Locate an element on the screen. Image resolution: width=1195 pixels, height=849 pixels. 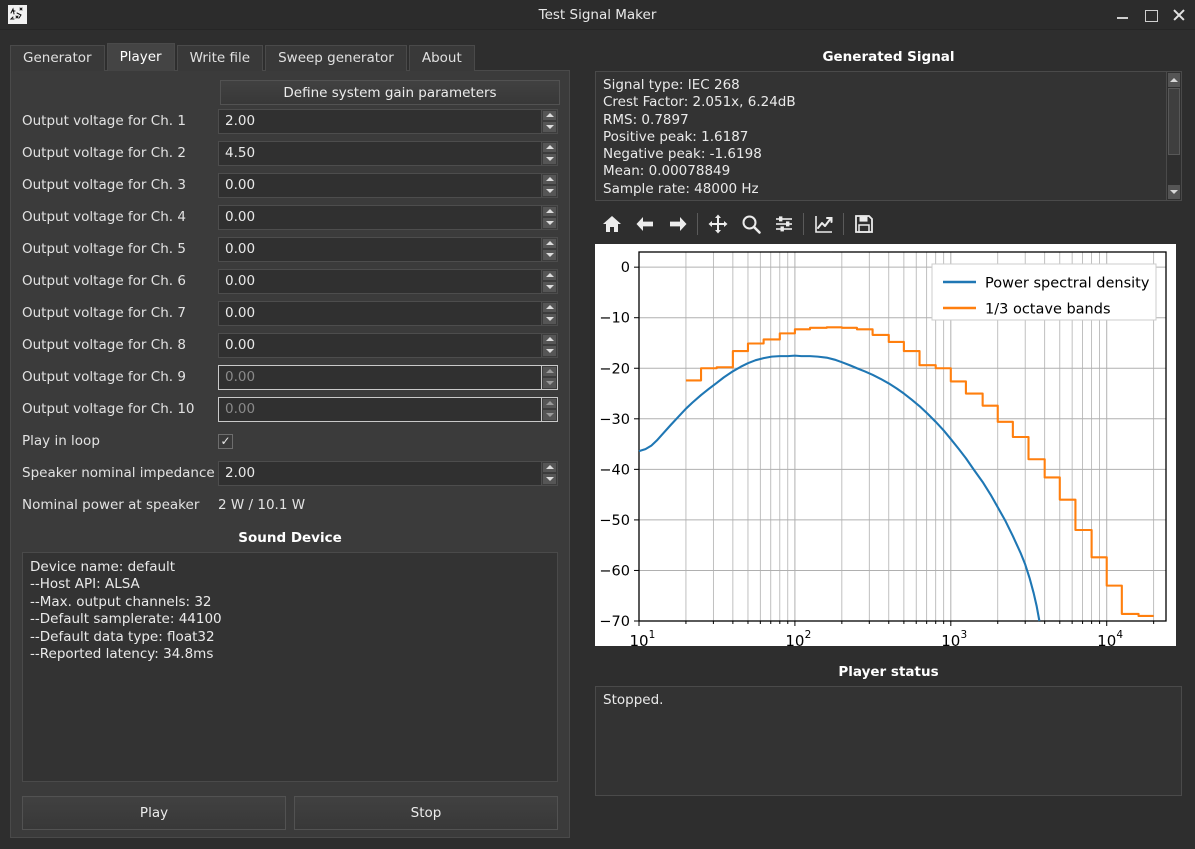
channel-8-stepper is located at coordinates (549, 345).